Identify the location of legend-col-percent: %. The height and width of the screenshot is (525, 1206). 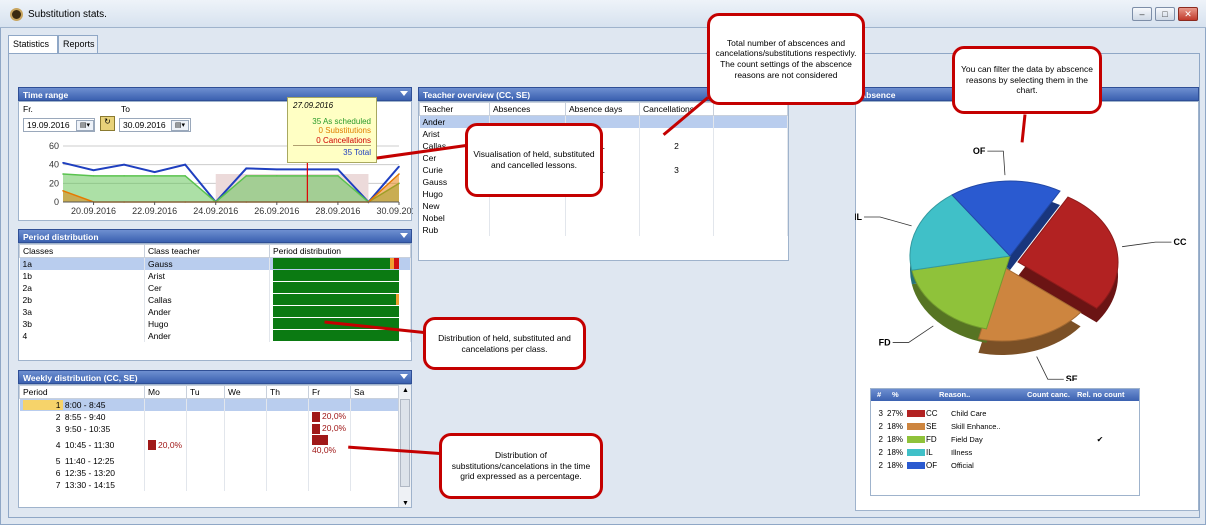
(895, 394).